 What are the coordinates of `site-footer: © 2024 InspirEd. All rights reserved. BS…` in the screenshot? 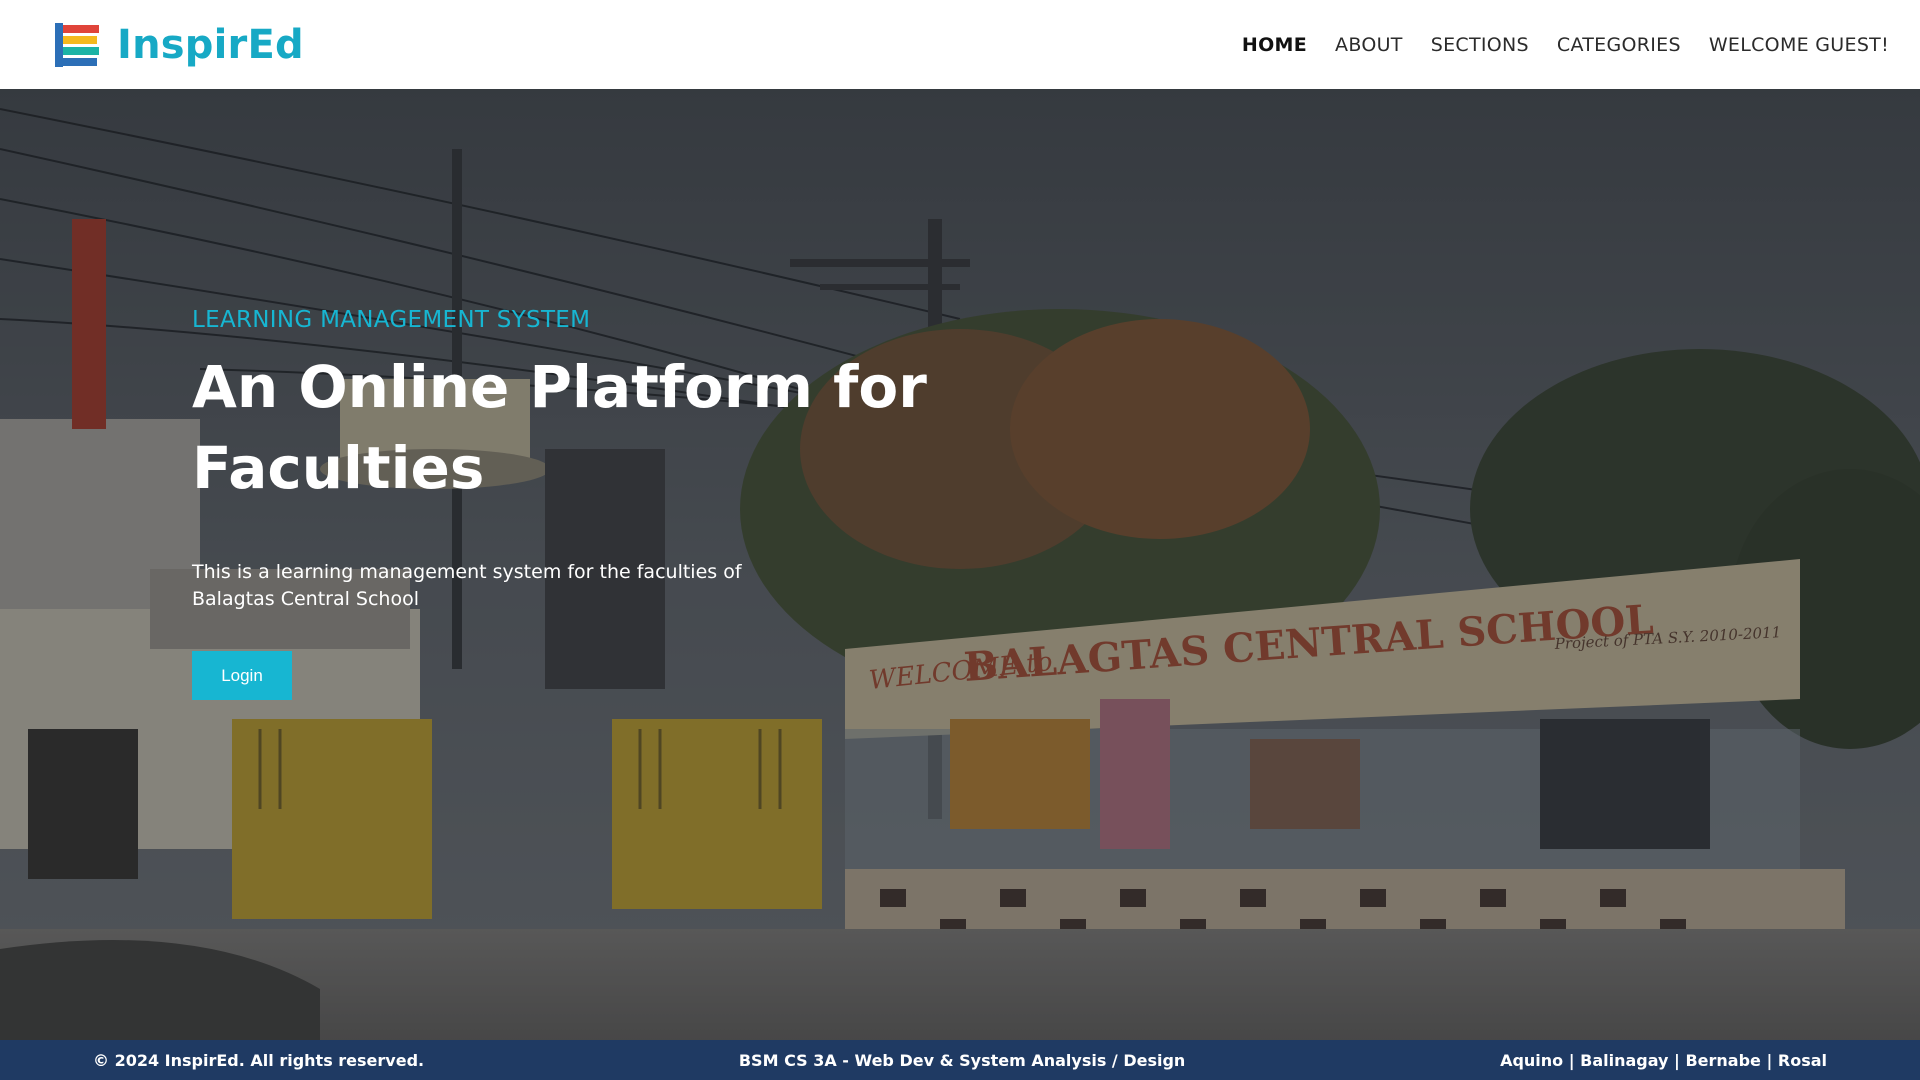 It's located at (960, 1060).